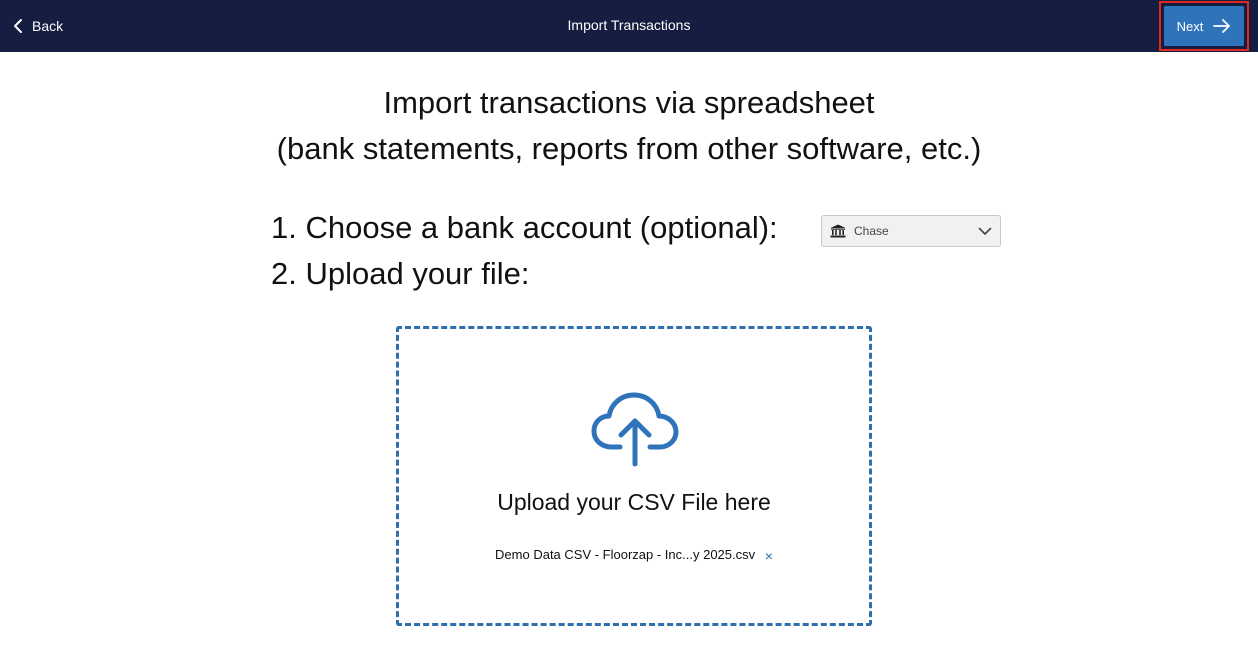 This screenshot has width=1258, height=650. What do you see at coordinates (48, 26) in the screenshot?
I see `back-label: Back` at bounding box center [48, 26].